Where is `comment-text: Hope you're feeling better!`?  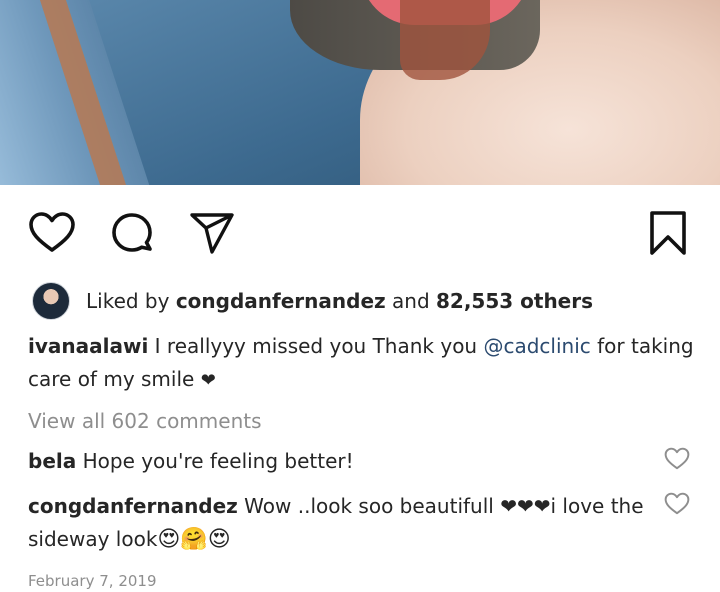 comment-text: Hope you're feeling better! is located at coordinates (215, 461).